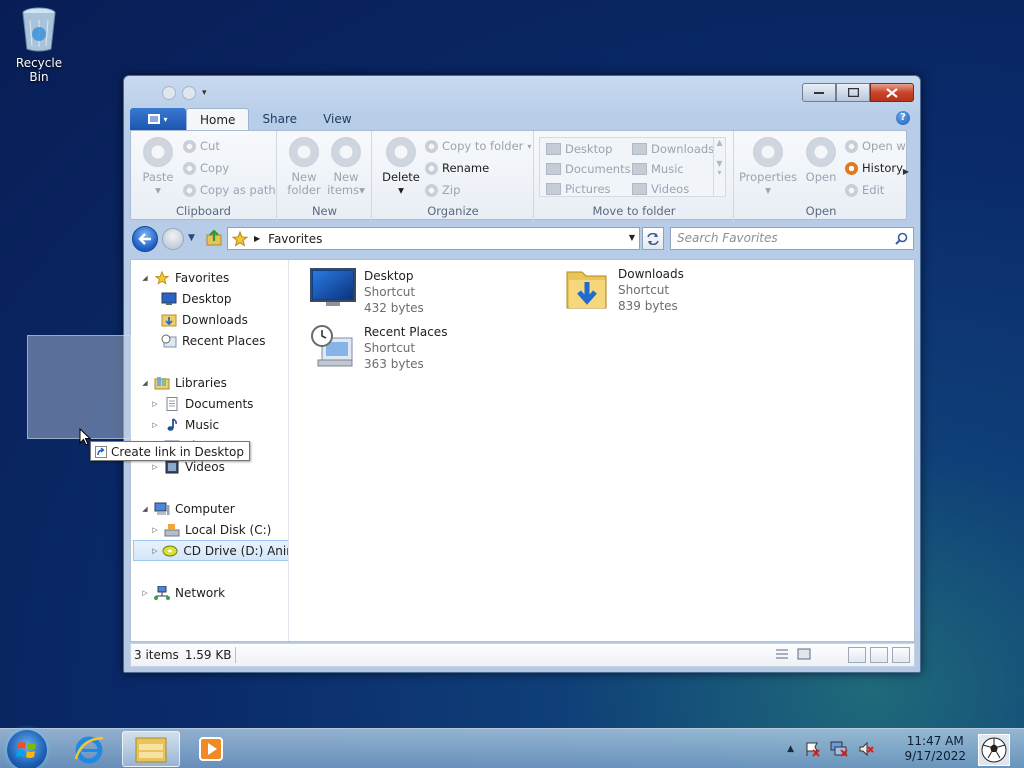 The width and height of the screenshot is (1024, 768). I want to click on nav-item-recent-places: Recent Places, so click(213, 340).